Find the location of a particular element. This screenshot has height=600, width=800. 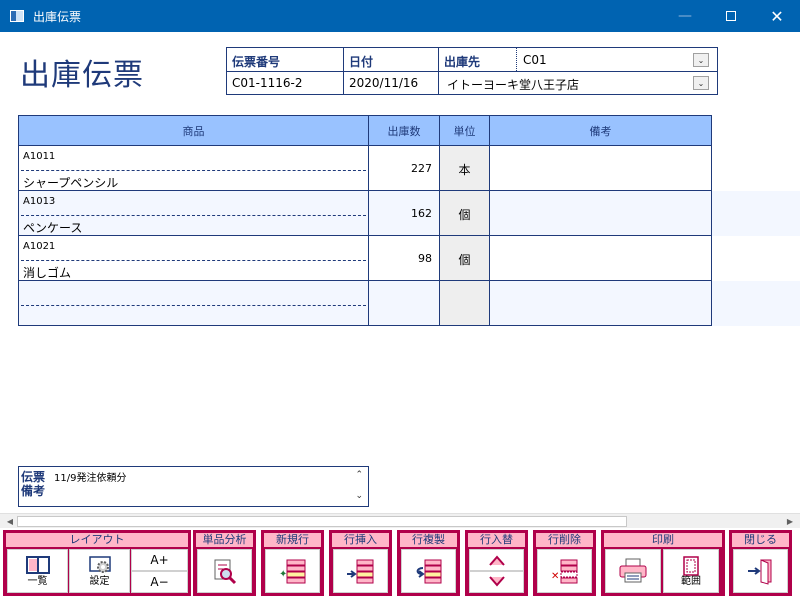

new-row-button: ✦ is located at coordinates (292, 571).